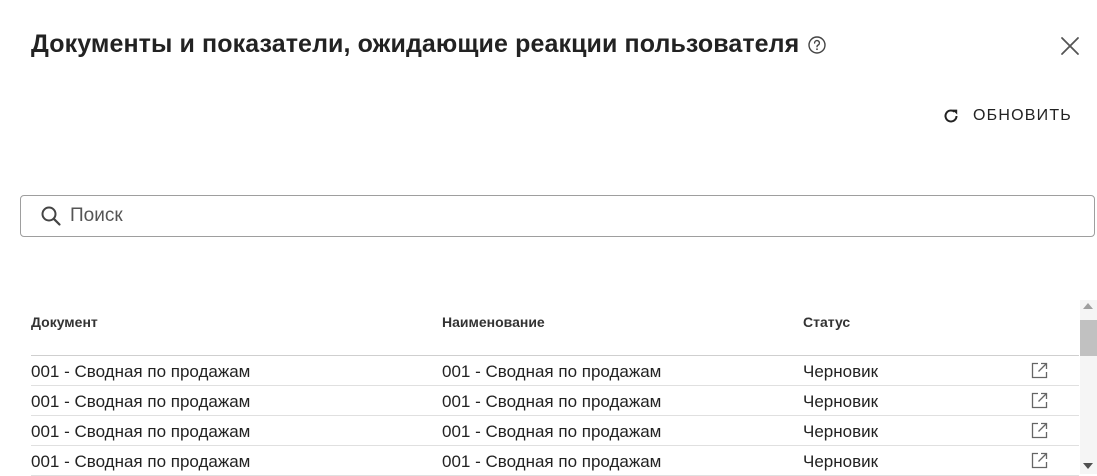 This screenshot has width=1097, height=476. I want to click on search-box, so click(557, 216).